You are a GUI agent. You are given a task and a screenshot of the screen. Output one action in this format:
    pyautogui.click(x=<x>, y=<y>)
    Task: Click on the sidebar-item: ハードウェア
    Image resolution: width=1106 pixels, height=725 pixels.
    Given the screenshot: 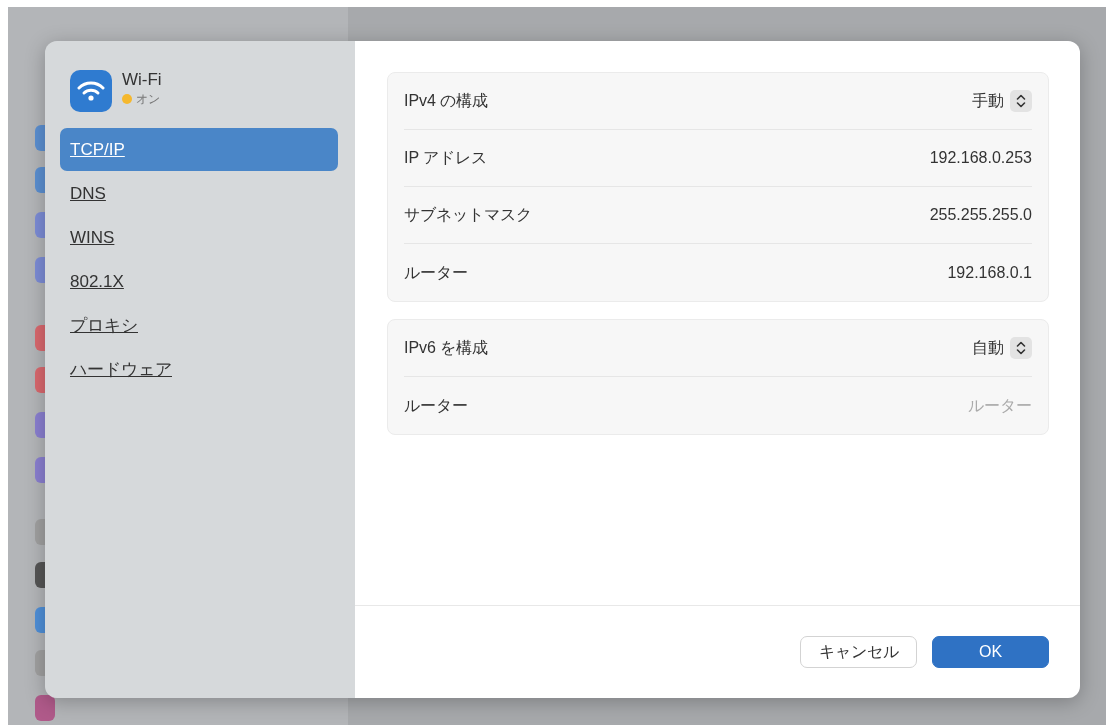 What is the action you would take?
    pyautogui.click(x=199, y=369)
    